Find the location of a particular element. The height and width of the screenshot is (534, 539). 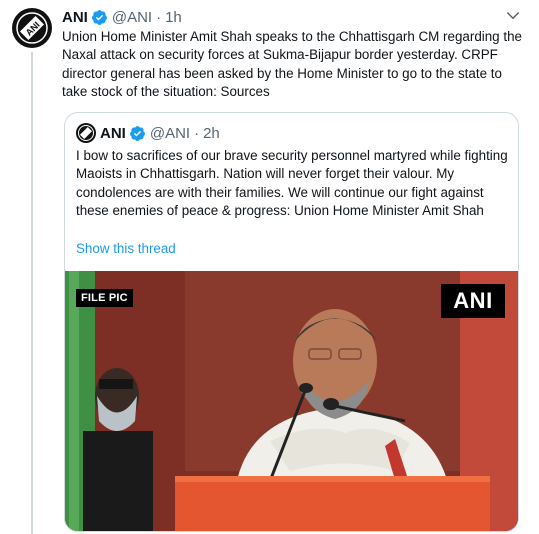

quoted-author-handle: @ANI is located at coordinates (170, 133).